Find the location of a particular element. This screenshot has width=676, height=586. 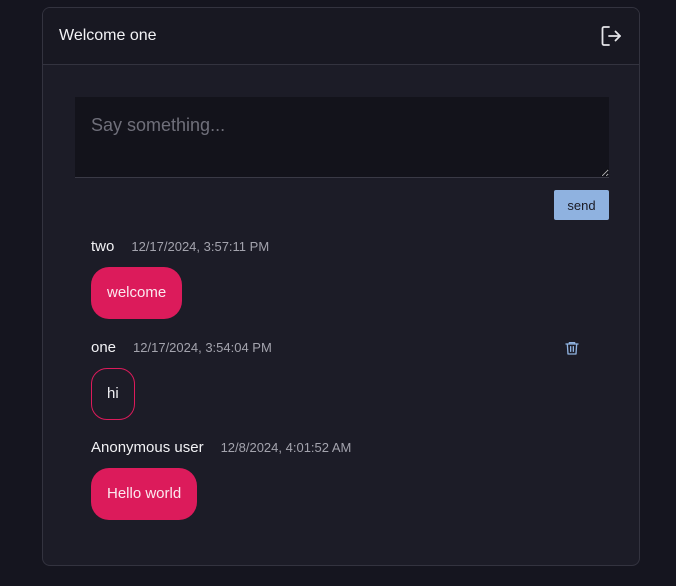

message-meta: one 12/17/2024, 3:54:04 PM is located at coordinates (344, 349).